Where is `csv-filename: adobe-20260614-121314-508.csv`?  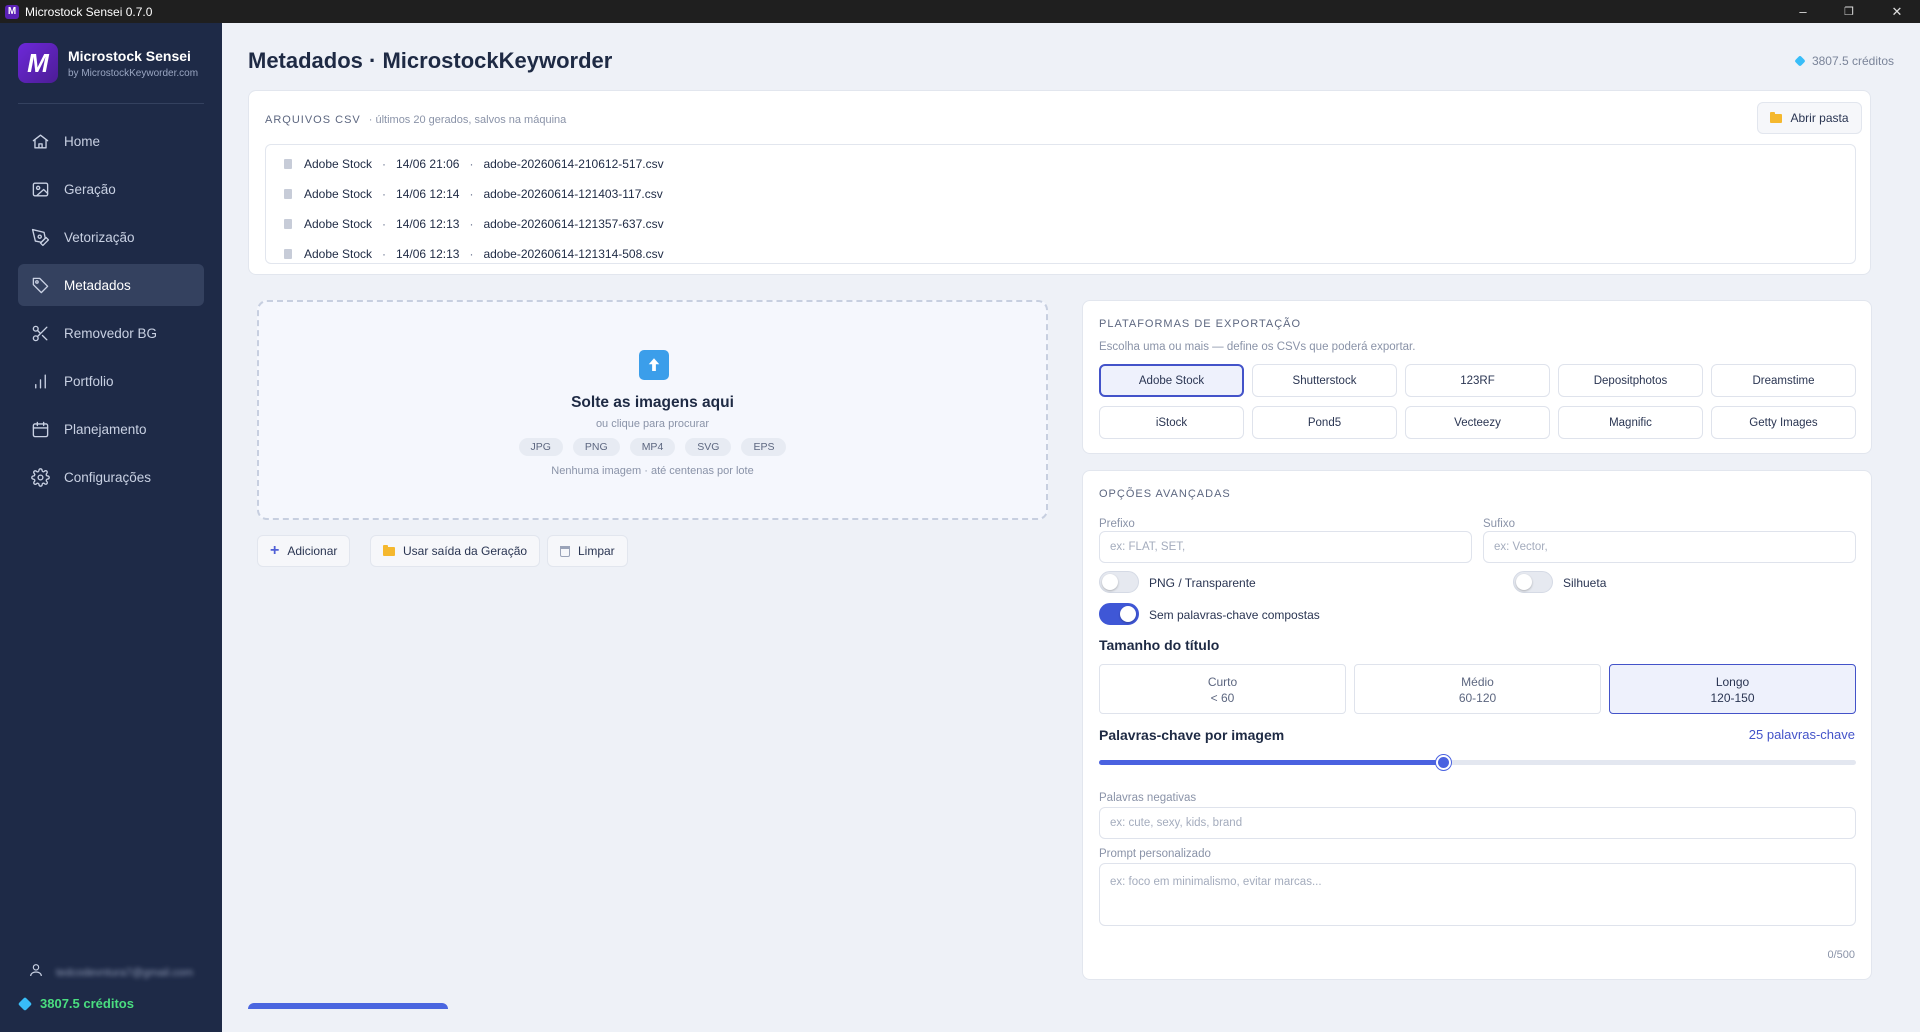
csv-filename: adobe-20260614-121314-508.csv is located at coordinates (573, 254).